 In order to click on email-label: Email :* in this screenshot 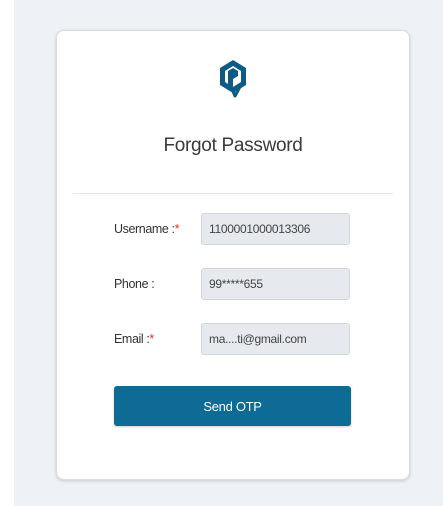, I will do `click(134, 339)`.